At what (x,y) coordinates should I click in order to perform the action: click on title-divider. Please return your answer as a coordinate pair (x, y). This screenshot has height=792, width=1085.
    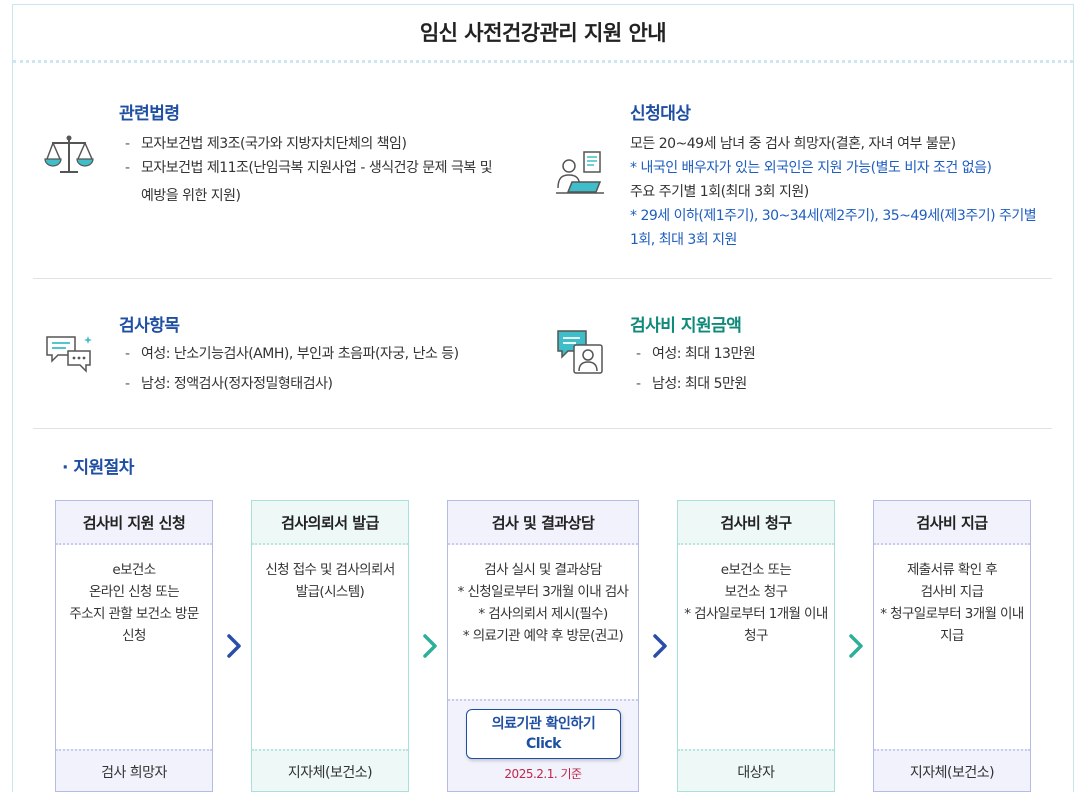
    Looking at the image, I should click on (543, 61).